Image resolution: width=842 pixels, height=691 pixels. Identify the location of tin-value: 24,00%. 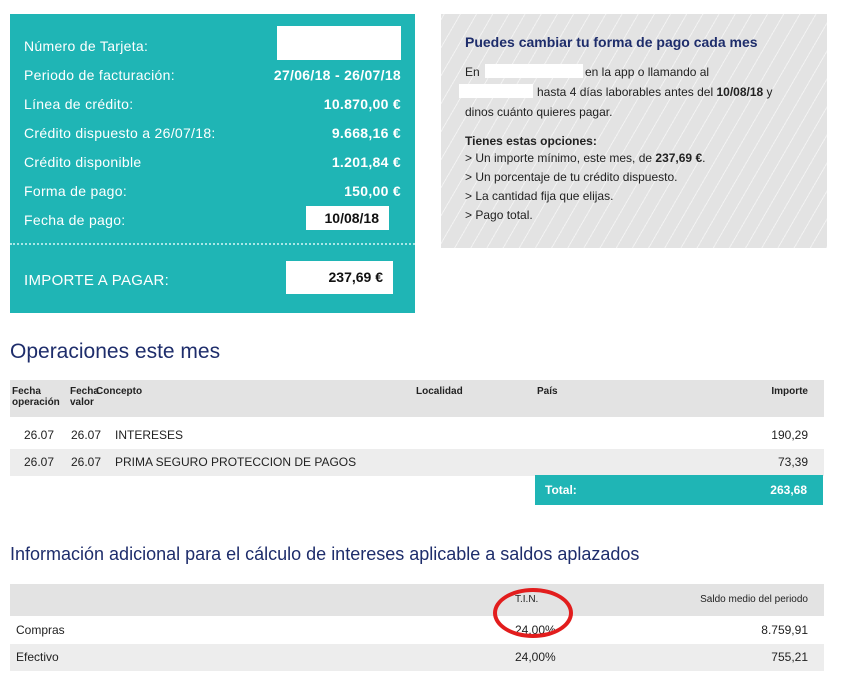
(535, 657).